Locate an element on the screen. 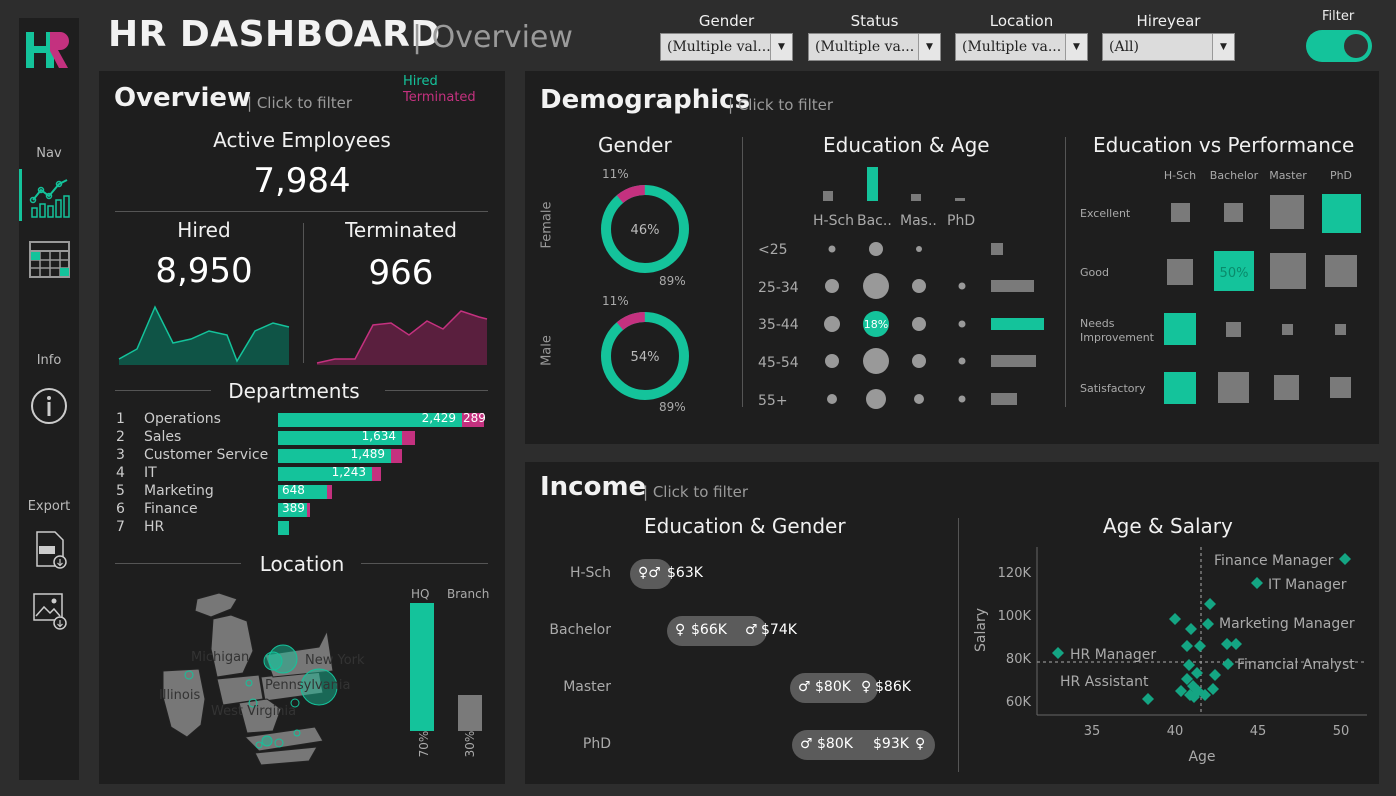 The image size is (1396, 796). annotation-hr-assistant: HR Assistant is located at coordinates (1104, 682).